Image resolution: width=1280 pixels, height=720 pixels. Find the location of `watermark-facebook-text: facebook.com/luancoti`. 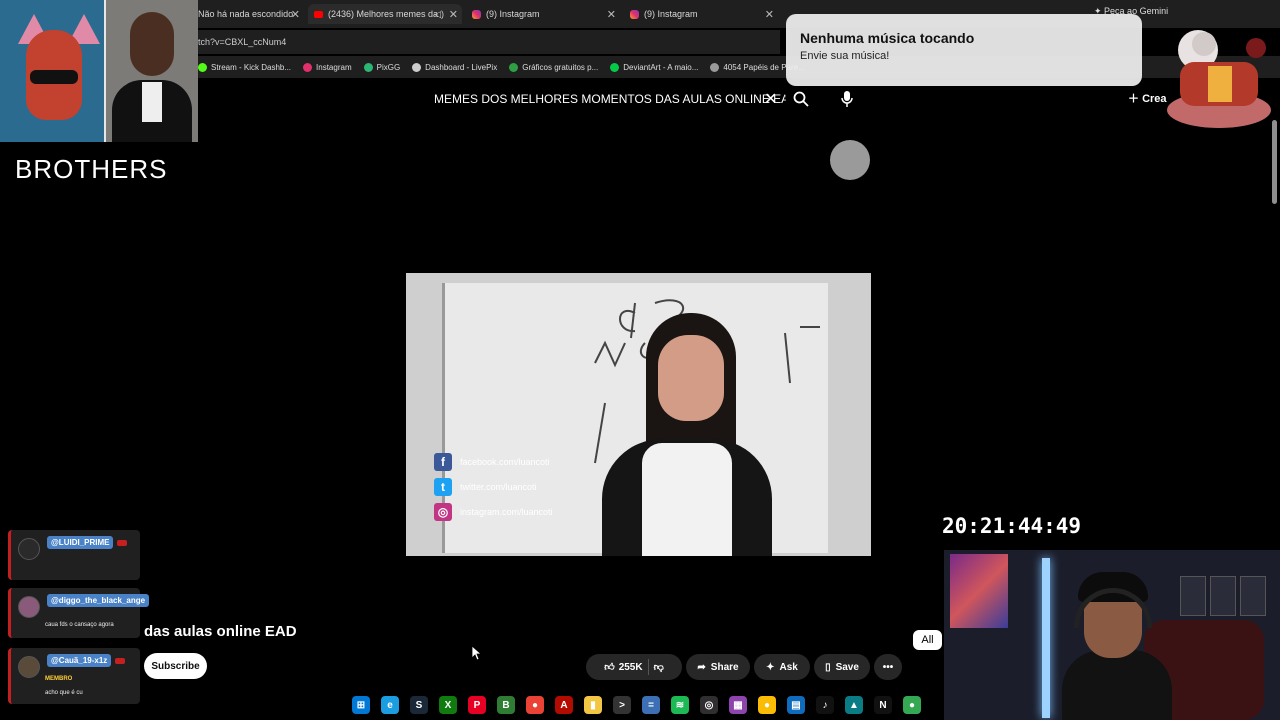

watermark-facebook-text: facebook.com/luancoti is located at coordinates (505, 462).